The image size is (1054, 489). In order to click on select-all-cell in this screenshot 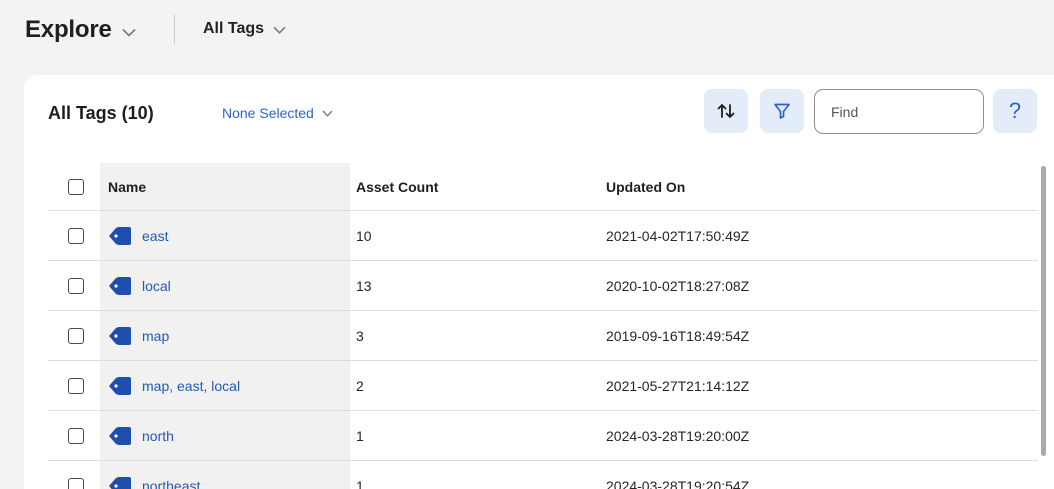, I will do `click(76, 186)`.